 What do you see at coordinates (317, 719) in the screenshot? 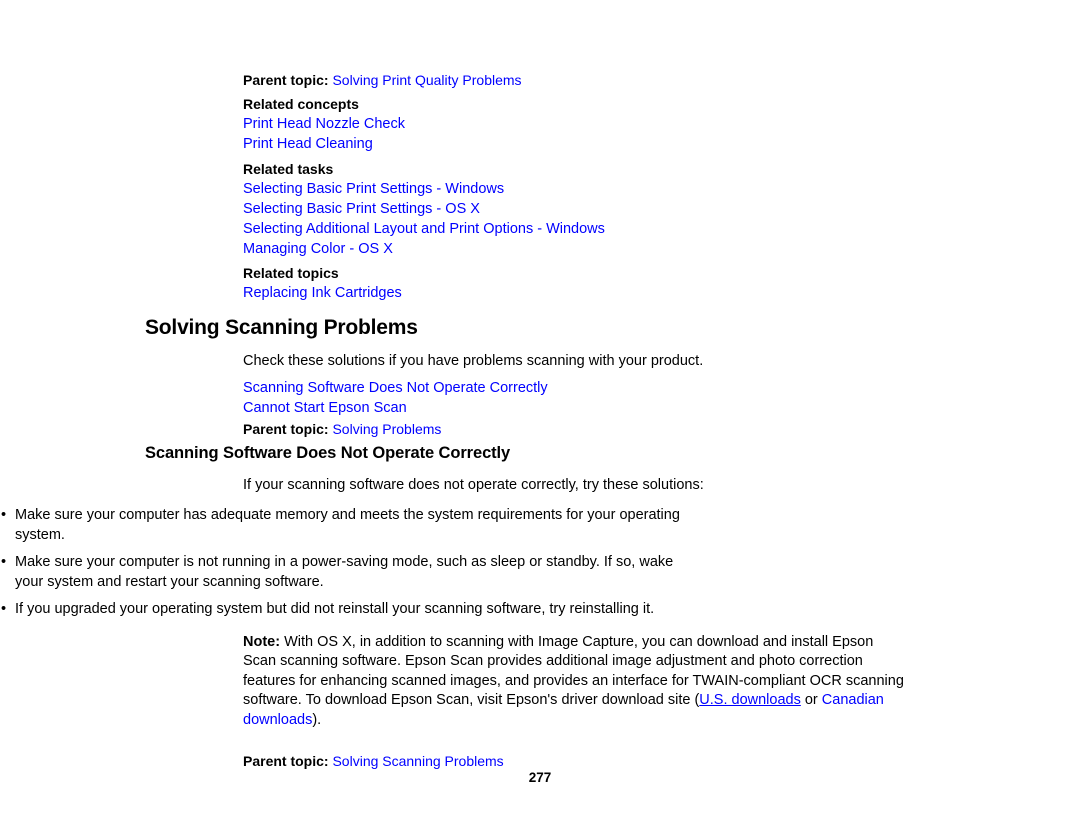
I see `note-text-part-3: ).` at bounding box center [317, 719].